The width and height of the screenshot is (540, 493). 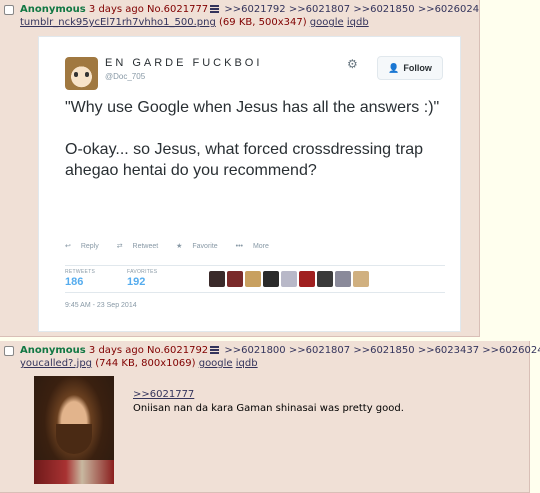 I want to click on reply-backlink: >>6021807, so click(x=319, y=350).